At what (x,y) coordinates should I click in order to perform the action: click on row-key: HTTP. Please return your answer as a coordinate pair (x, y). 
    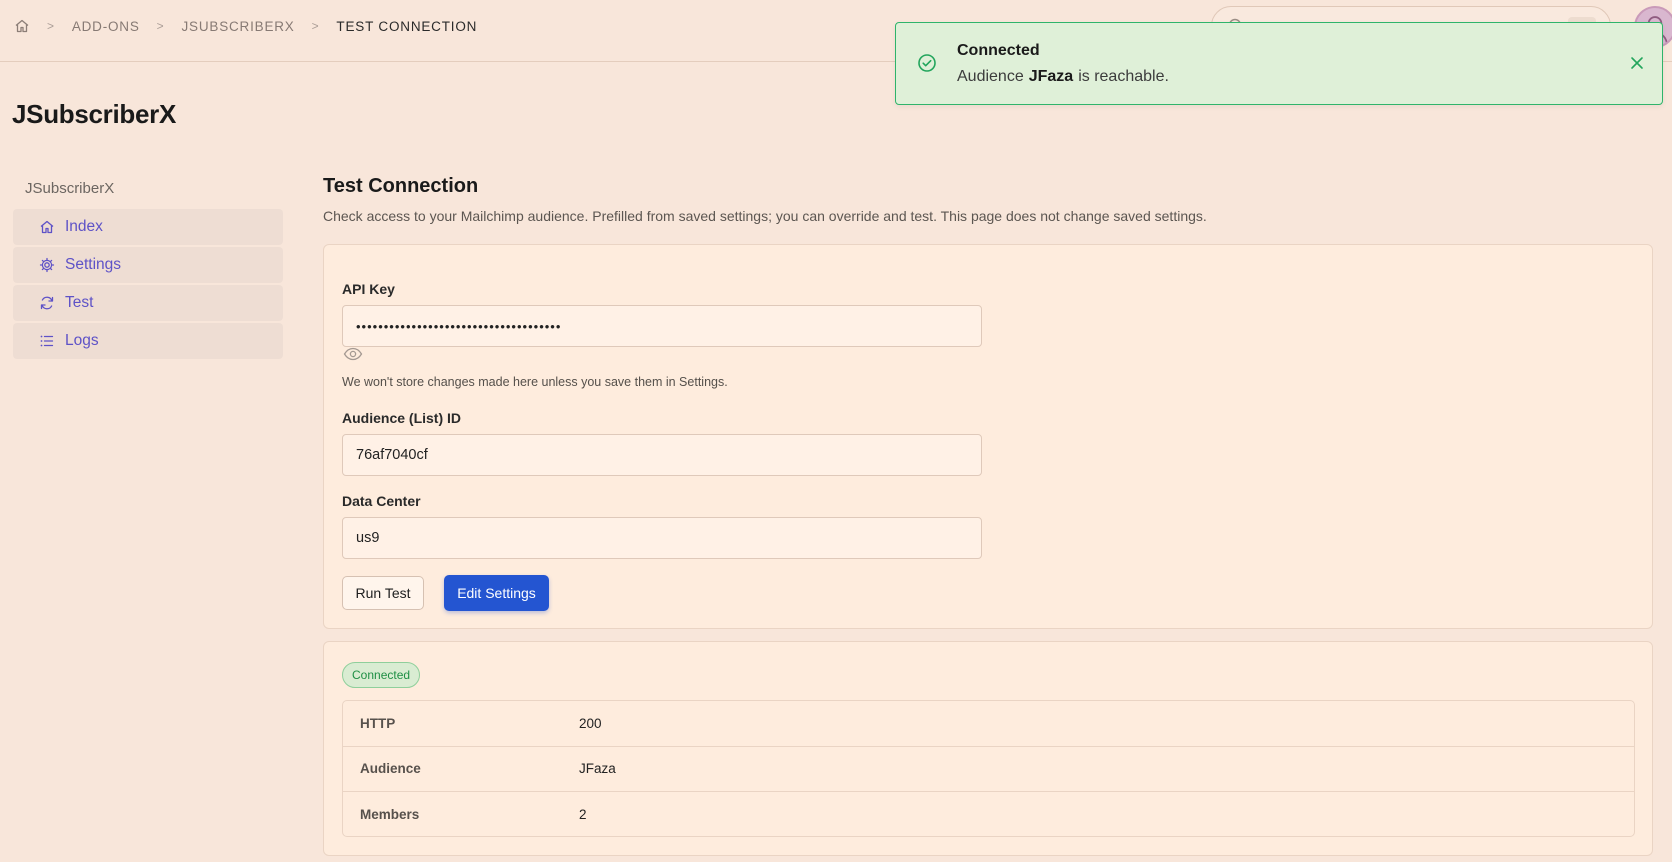
    Looking at the image, I should click on (378, 723).